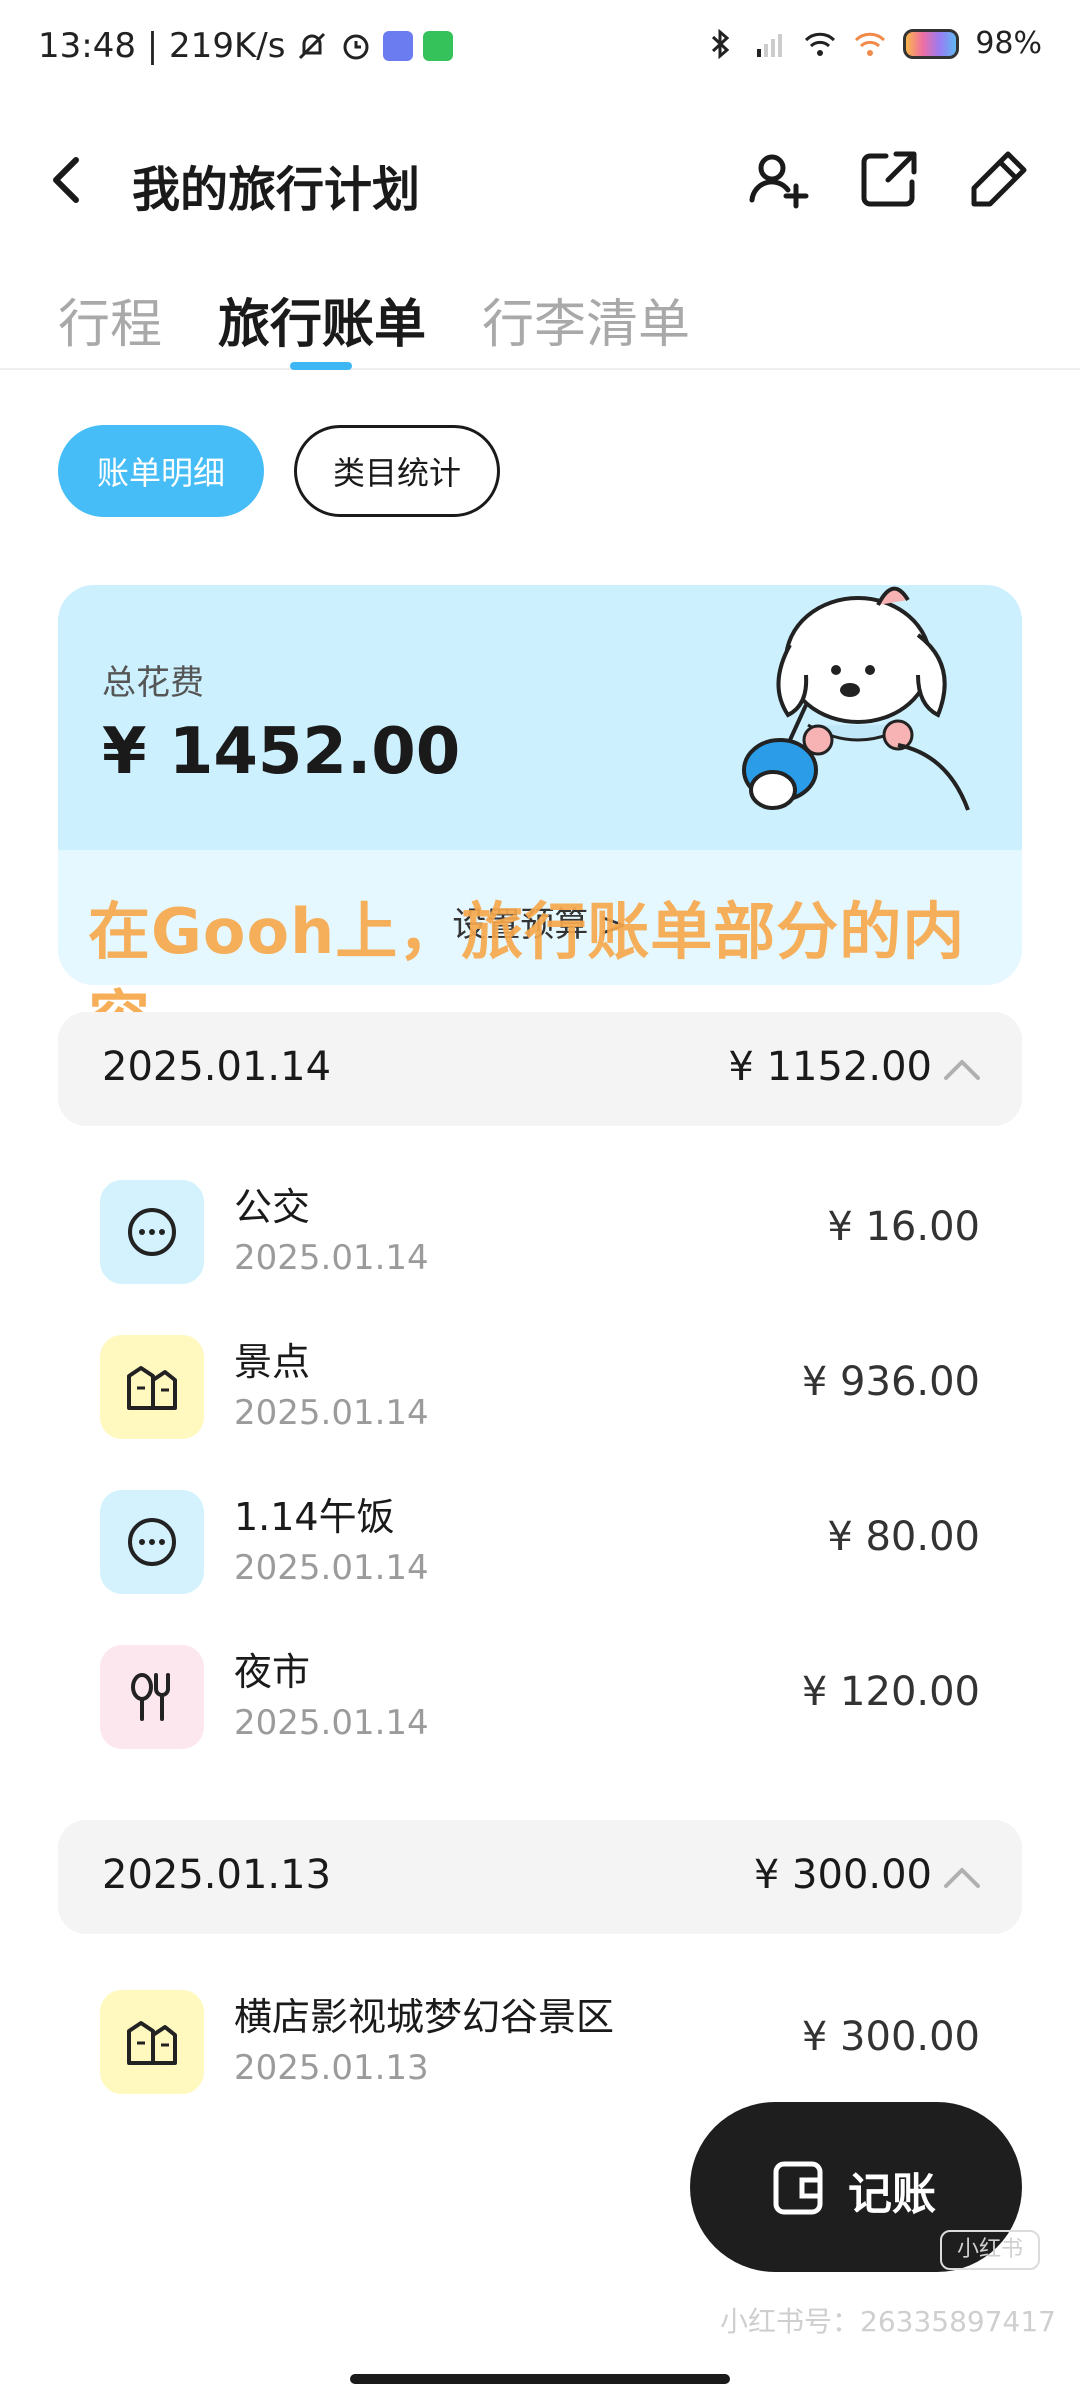 The height and width of the screenshot is (2401, 1080). Describe the element at coordinates (842, 1875) in the screenshot. I see `day-total: ¥ 300.00` at that location.